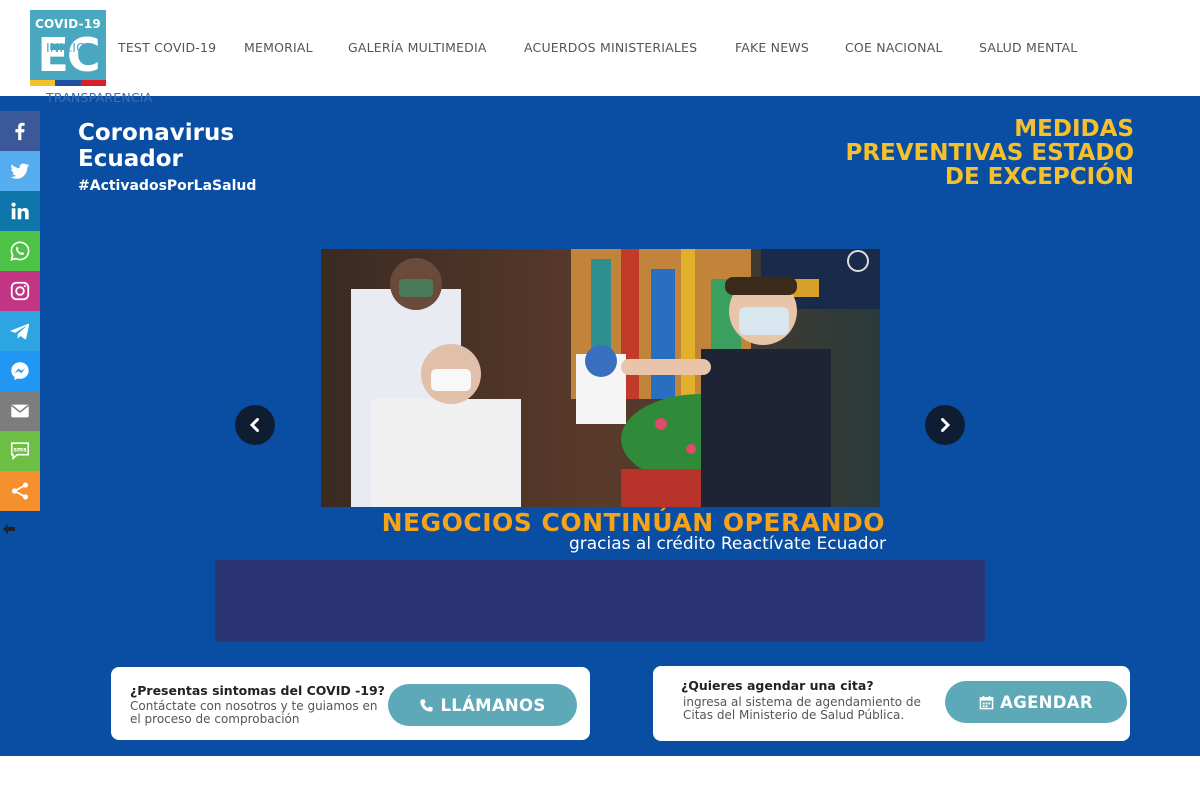  I want to click on twitter-share-button, so click(20, 171).